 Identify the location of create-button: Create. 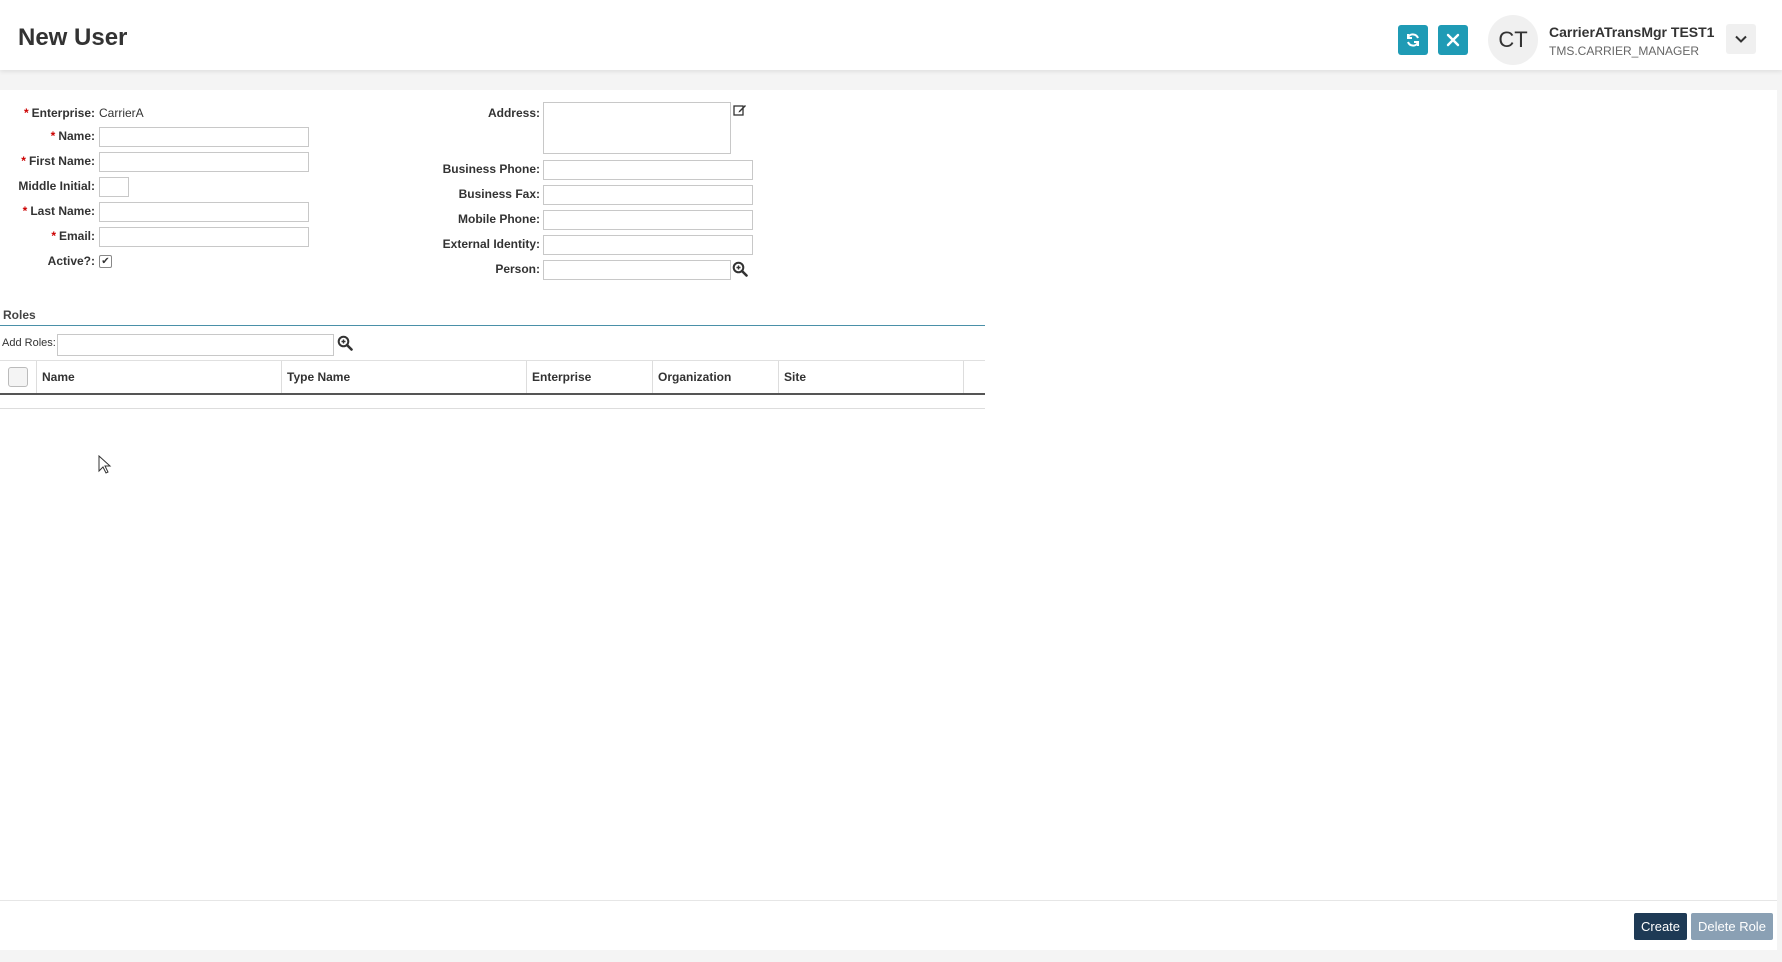
(1661, 926).